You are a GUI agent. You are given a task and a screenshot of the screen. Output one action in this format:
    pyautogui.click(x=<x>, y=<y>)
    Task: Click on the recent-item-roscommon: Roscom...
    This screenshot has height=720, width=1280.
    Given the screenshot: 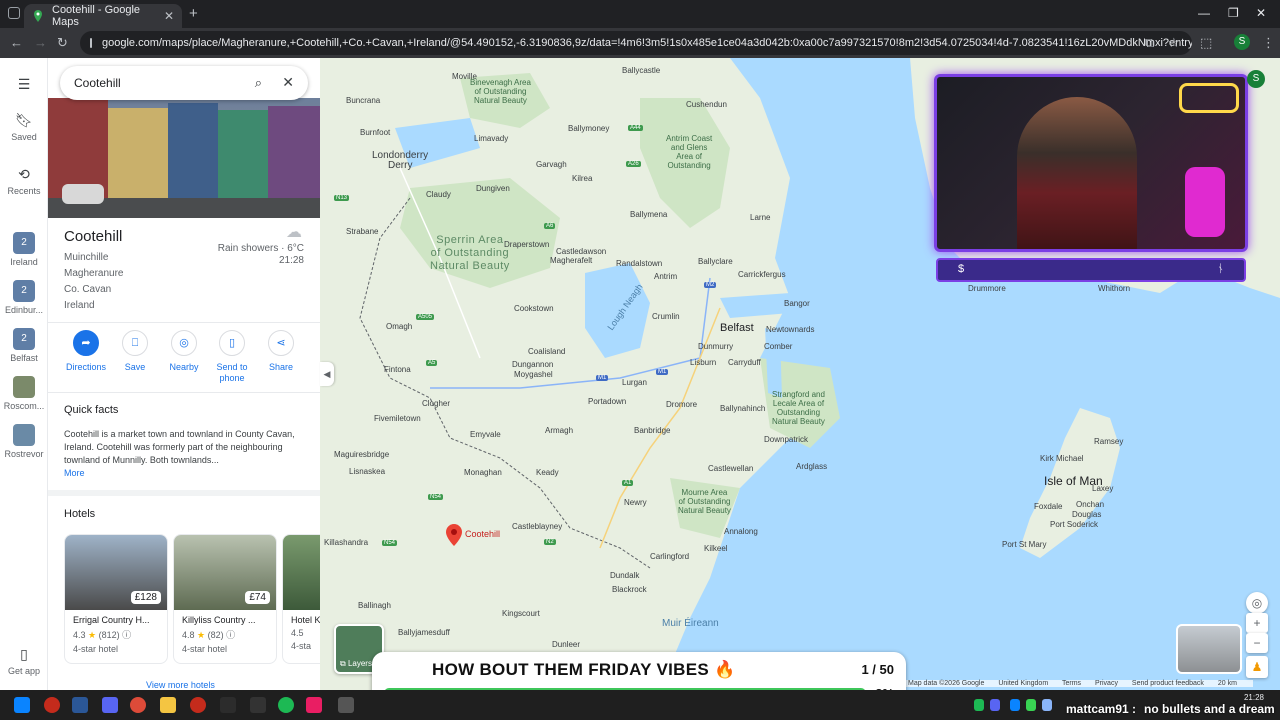 What is the action you would take?
    pyautogui.click(x=24, y=393)
    